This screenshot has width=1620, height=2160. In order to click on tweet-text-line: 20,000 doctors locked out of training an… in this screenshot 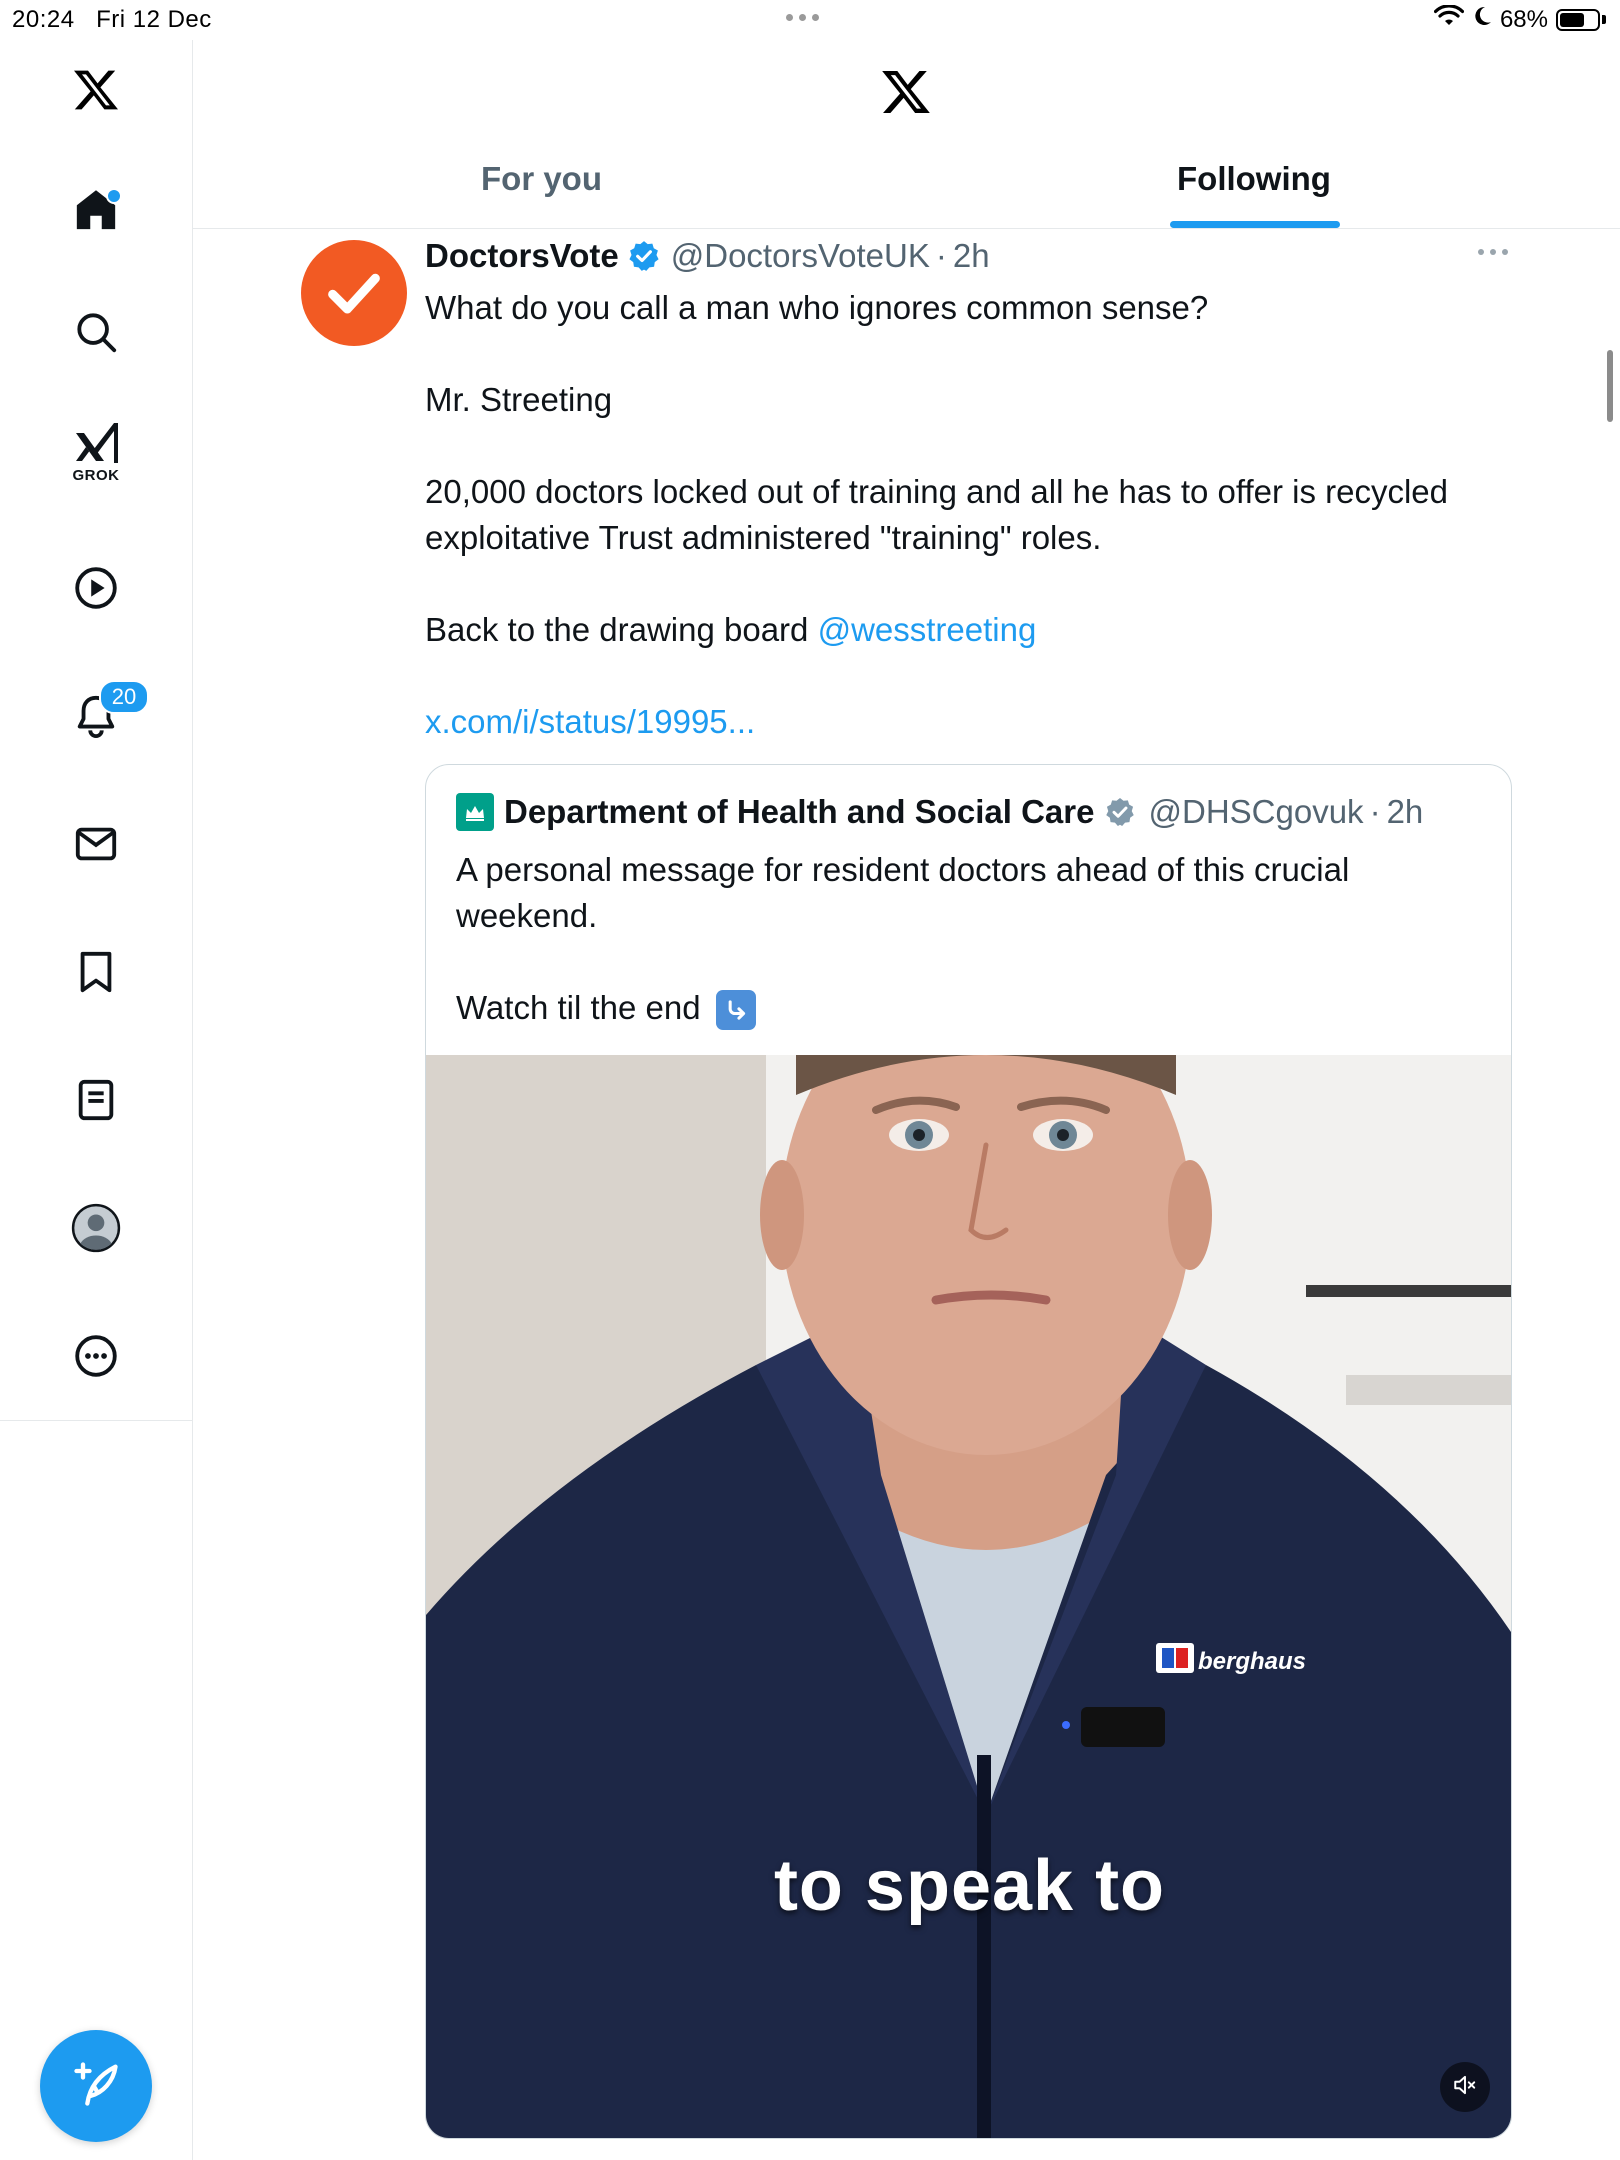, I will do `click(937, 514)`.